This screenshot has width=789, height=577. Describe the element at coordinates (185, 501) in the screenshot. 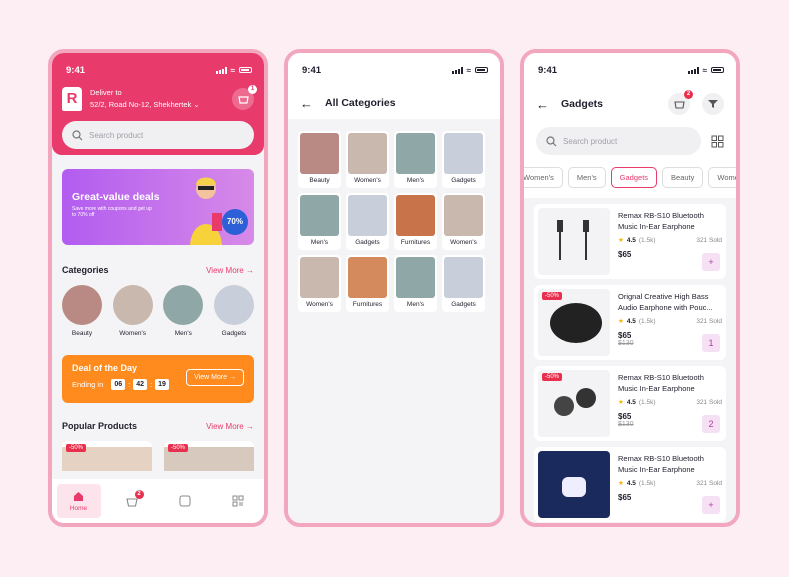

I see `nav-support` at that location.